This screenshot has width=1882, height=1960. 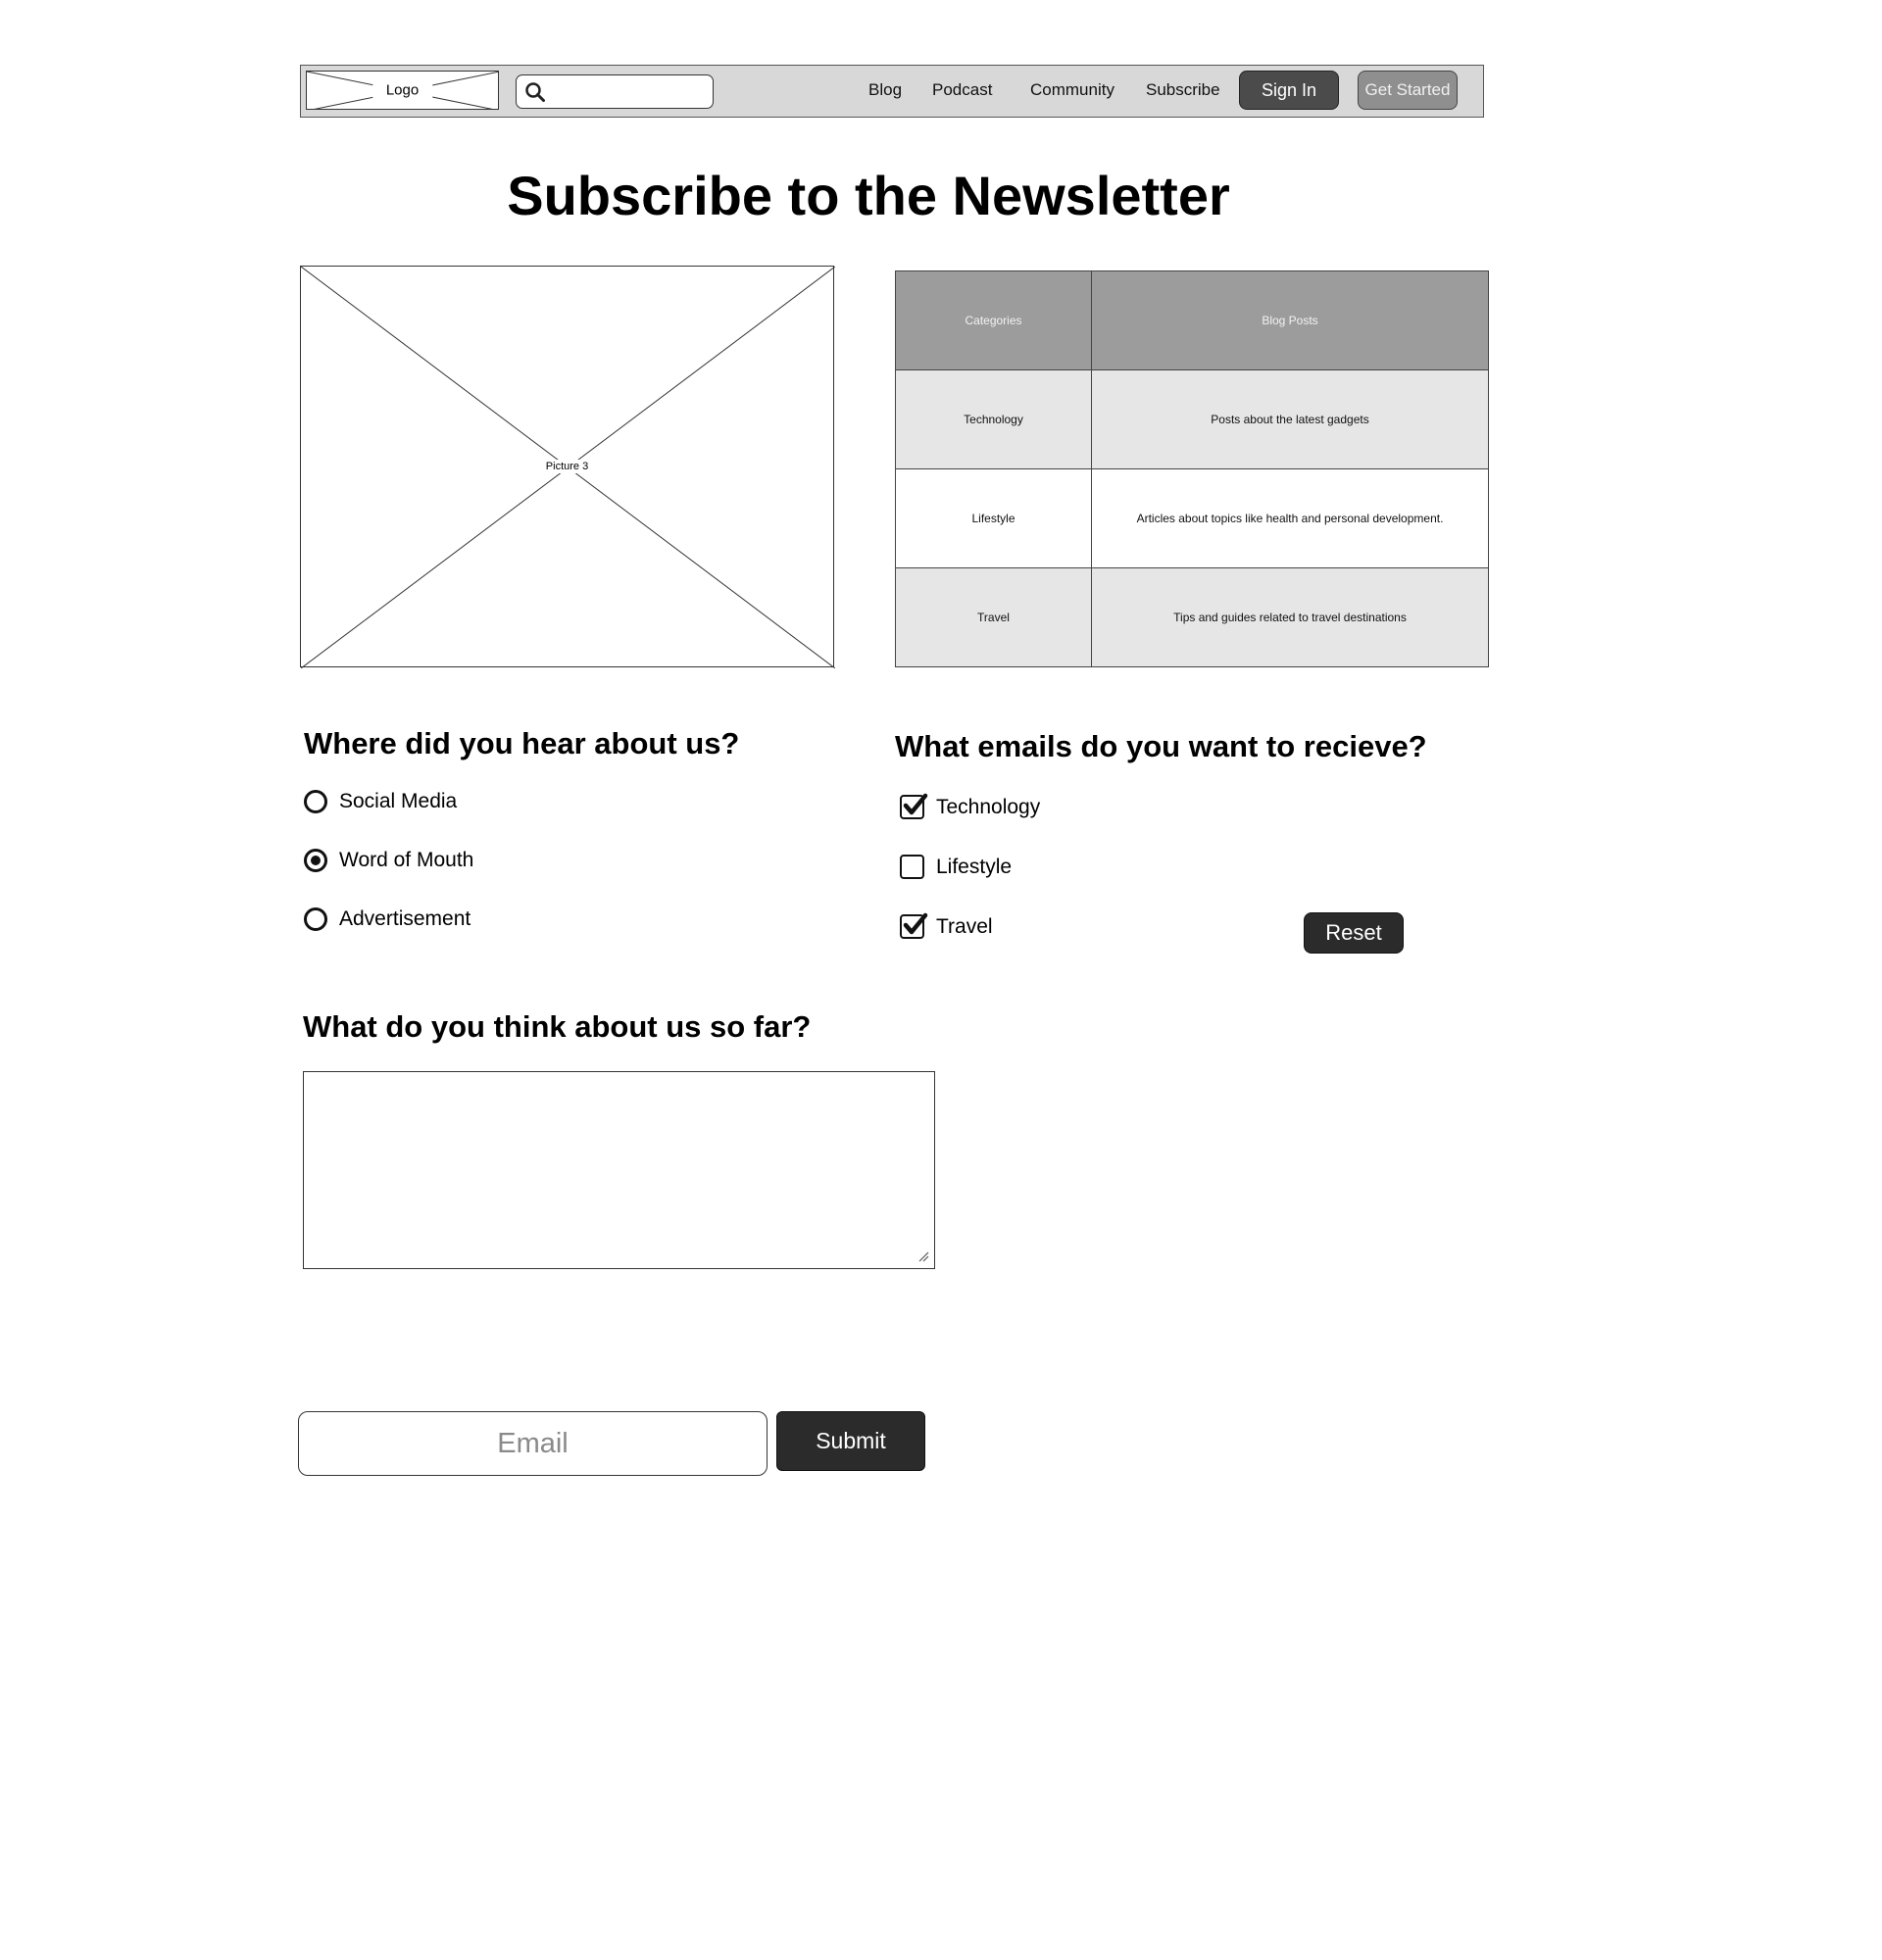 What do you see at coordinates (522, 743) in the screenshot?
I see `hear-about-heading: Where did you hear about us?` at bounding box center [522, 743].